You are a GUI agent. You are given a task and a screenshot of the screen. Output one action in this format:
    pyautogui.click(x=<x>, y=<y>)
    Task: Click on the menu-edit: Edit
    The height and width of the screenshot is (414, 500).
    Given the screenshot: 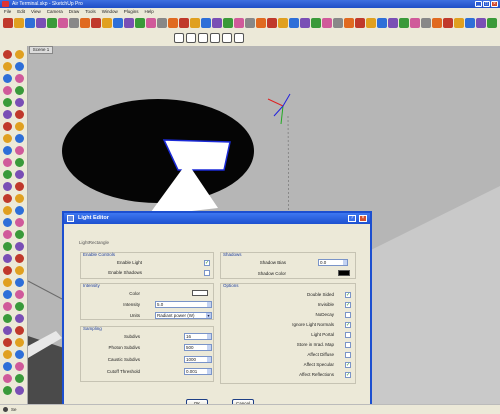 What is the action you would take?
    pyautogui.click(x=21, y=11)
    